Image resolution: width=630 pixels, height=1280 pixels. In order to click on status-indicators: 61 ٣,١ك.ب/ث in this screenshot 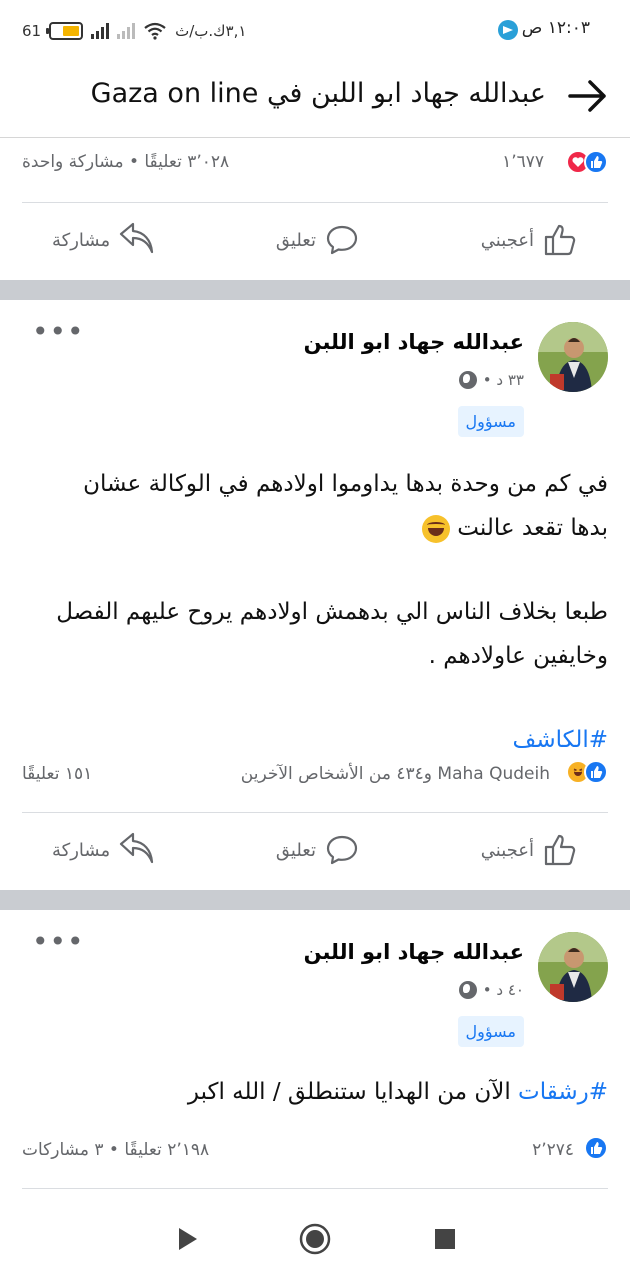, I will do `click(134, 31)`.